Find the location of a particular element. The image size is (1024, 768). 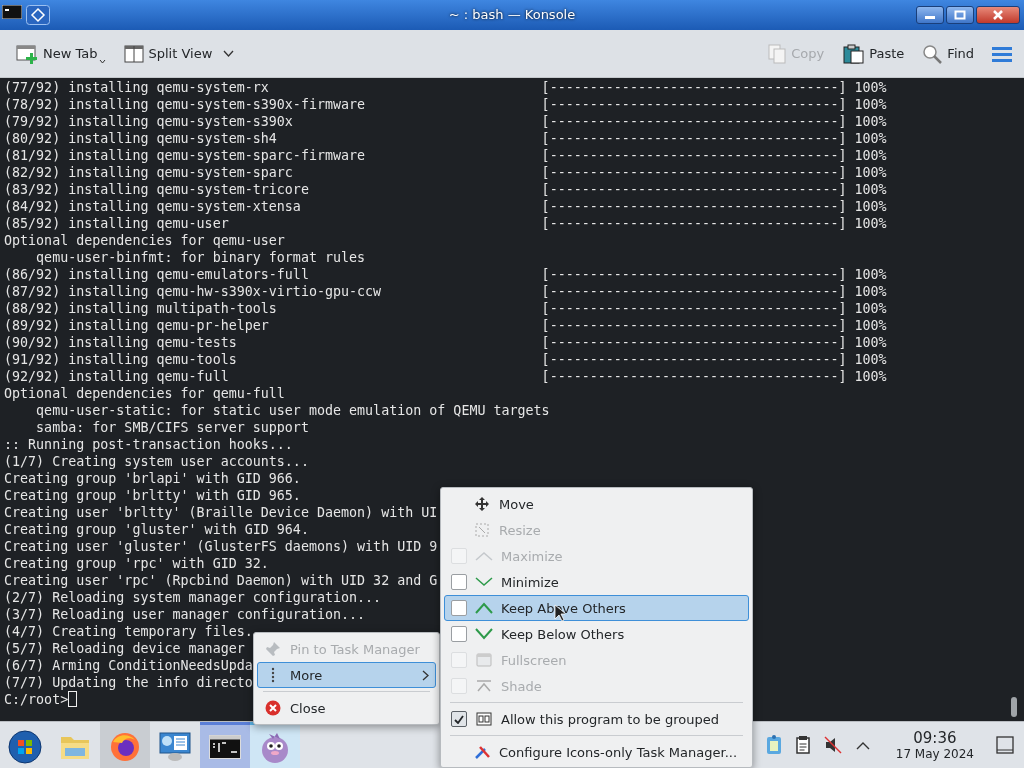

minimize-button is located at coordinates (930, 15).